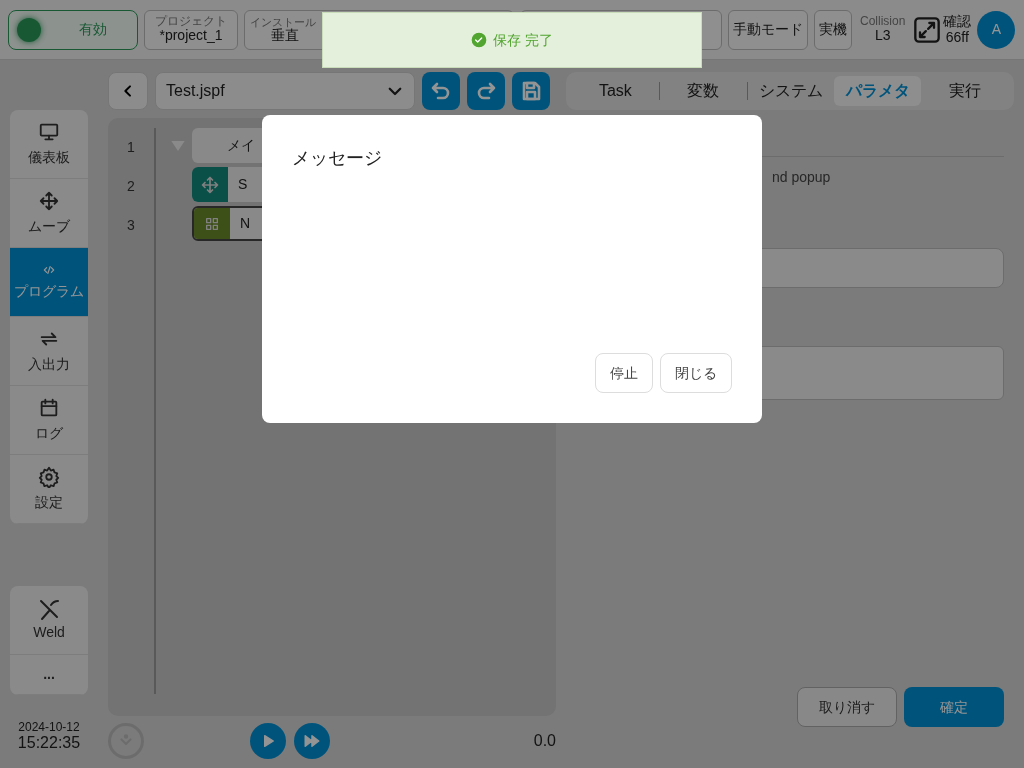  Describe the element at coordinates (624, 373) in the screenshot. I see `dialog-button: 停止` at that location.